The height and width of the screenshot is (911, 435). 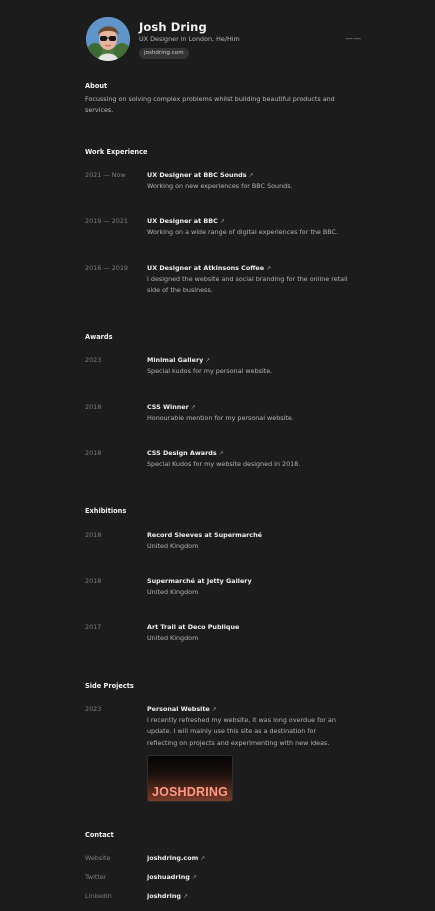 What do you see at coordinates (168, 407) in the screenshot?
I see `award-title: CSS Winner` at bounding box center [168, 407].